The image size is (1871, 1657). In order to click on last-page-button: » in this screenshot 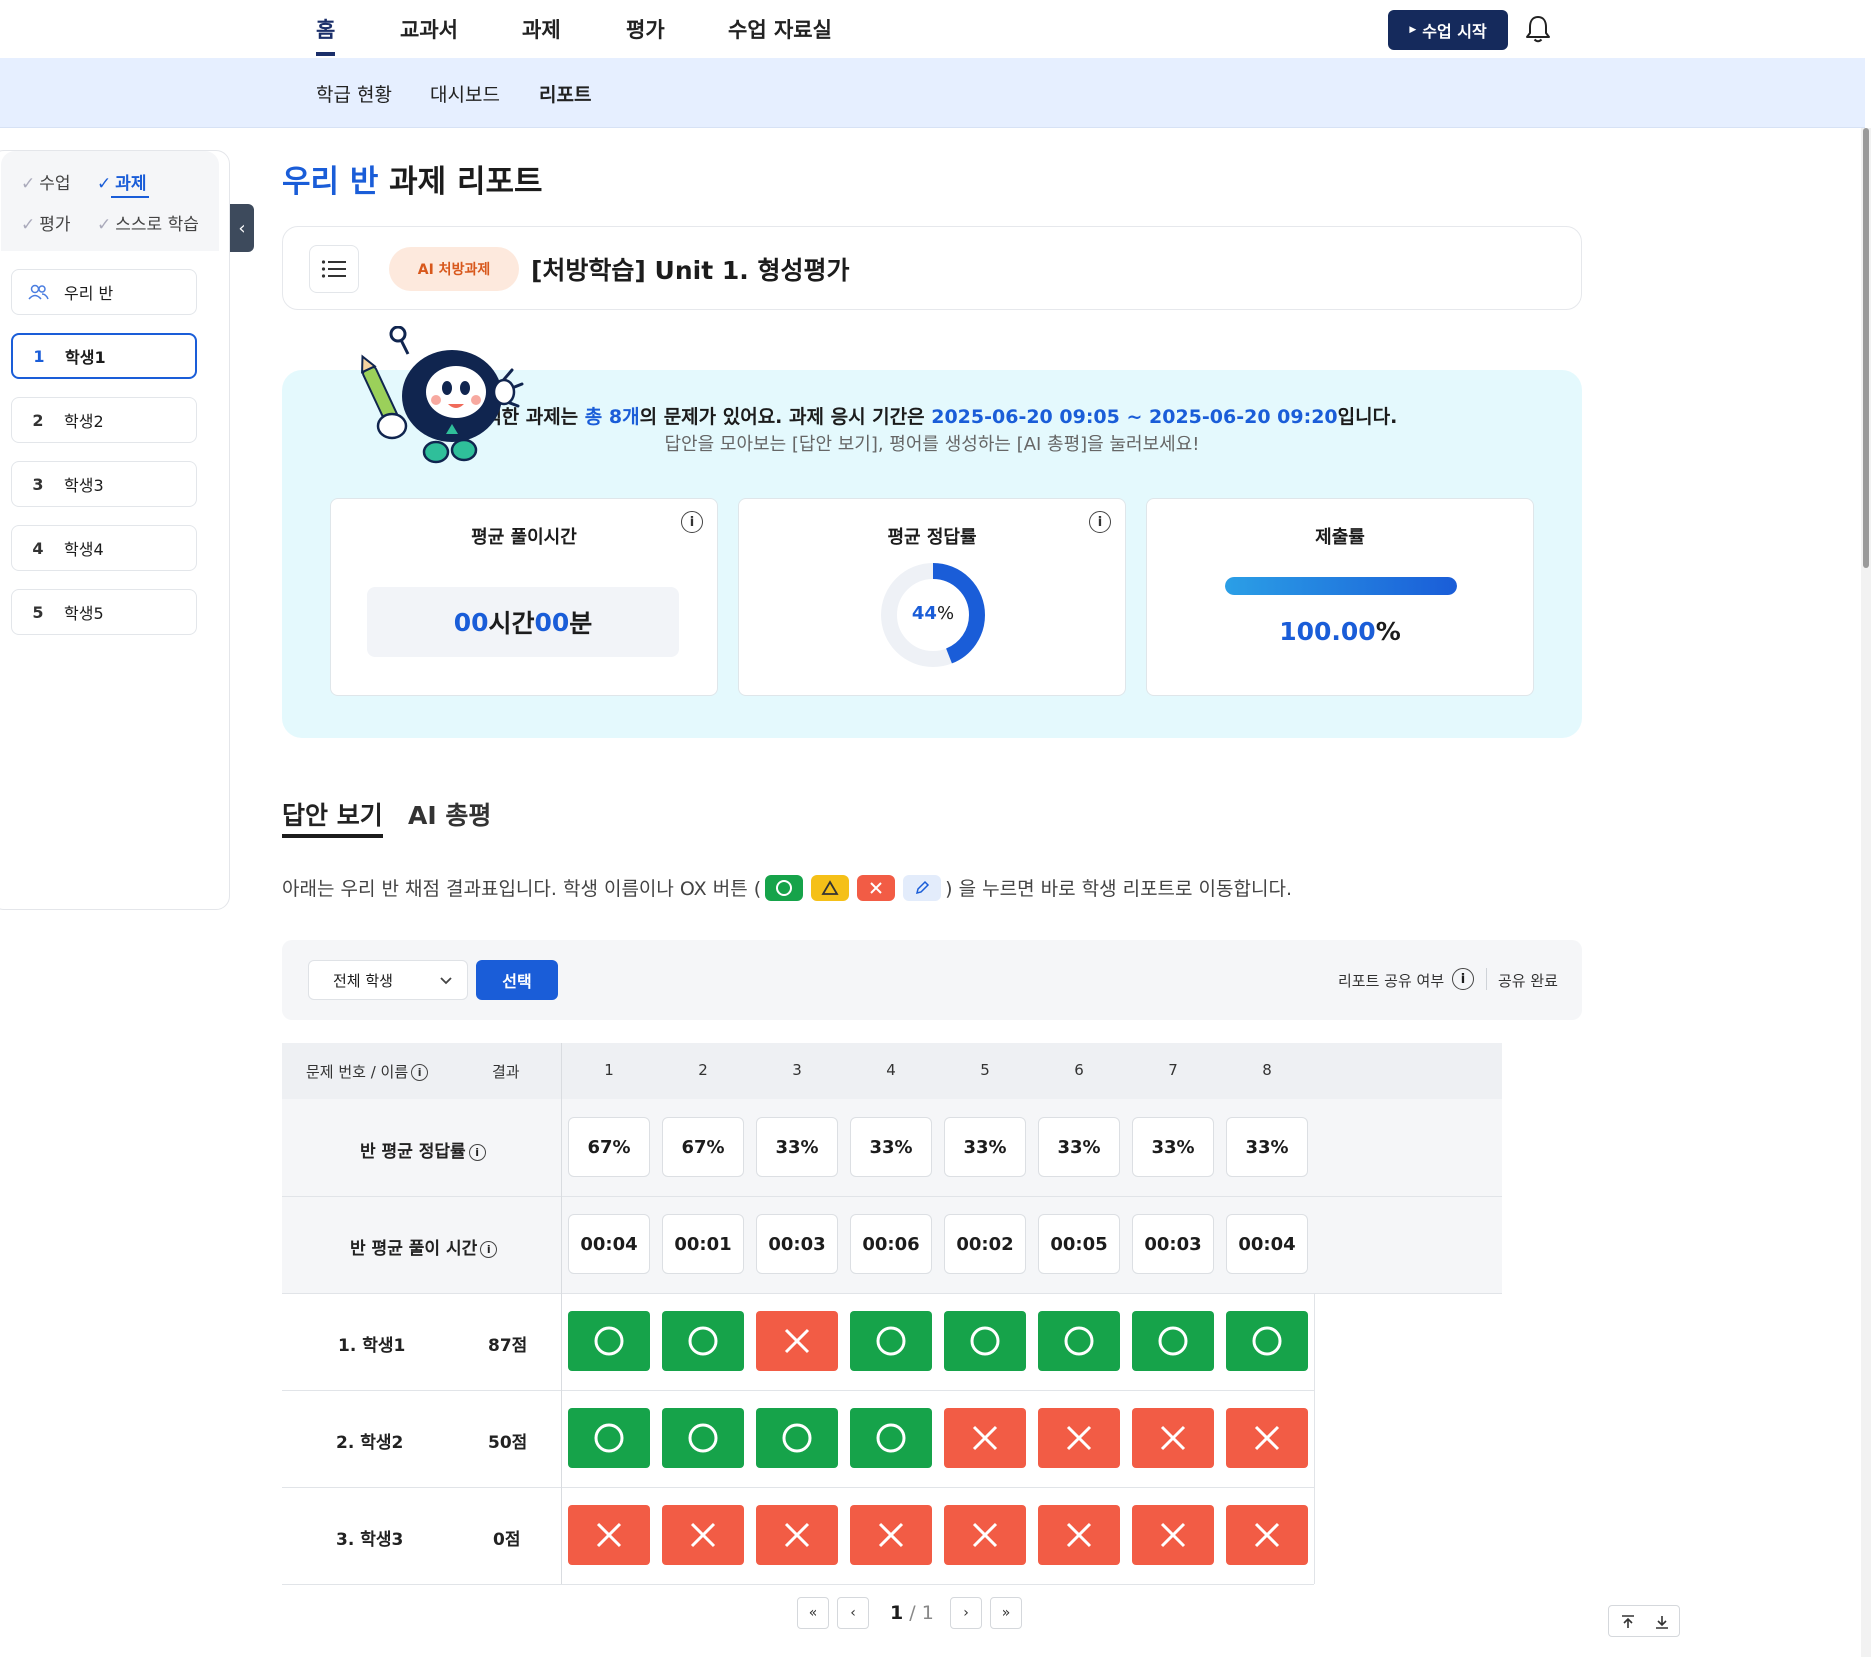, I will do `click(1006, 1613)`.